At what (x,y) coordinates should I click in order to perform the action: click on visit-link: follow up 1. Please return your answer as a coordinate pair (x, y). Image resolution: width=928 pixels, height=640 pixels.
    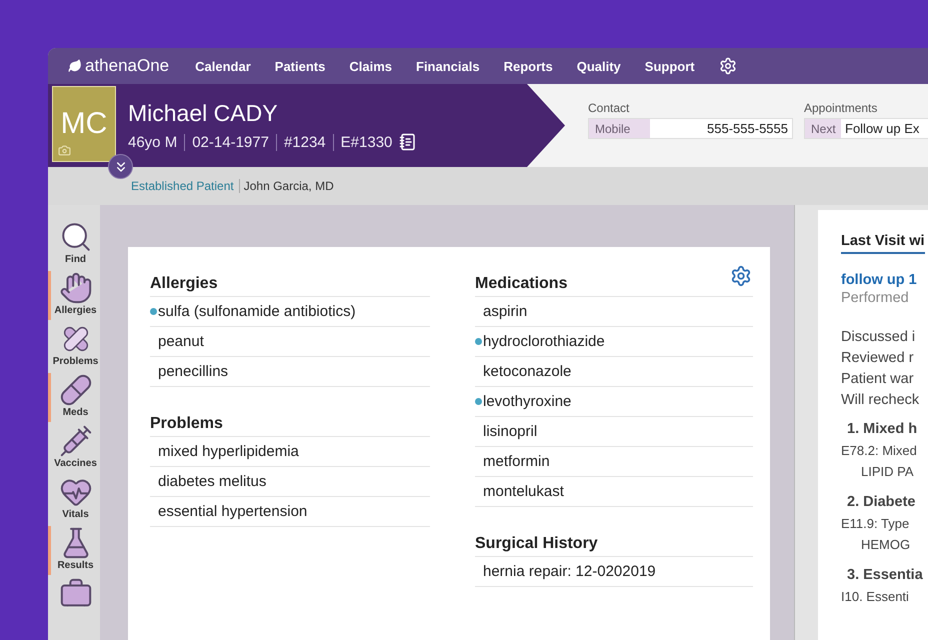
    Looking at the image, I should click on (884, 280).